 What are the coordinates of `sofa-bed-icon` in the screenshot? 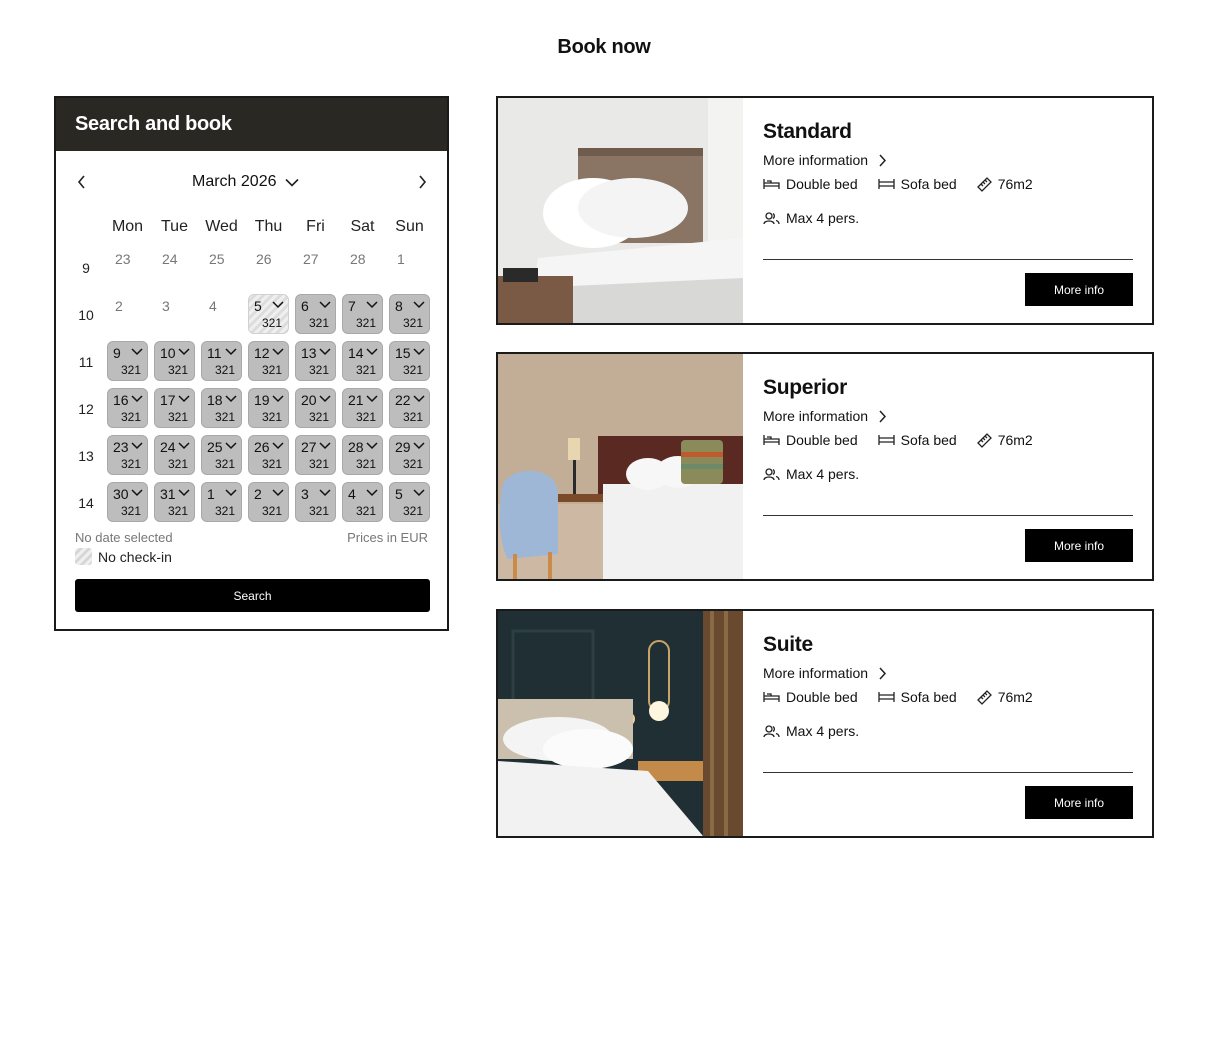 It's located at (886, 697).